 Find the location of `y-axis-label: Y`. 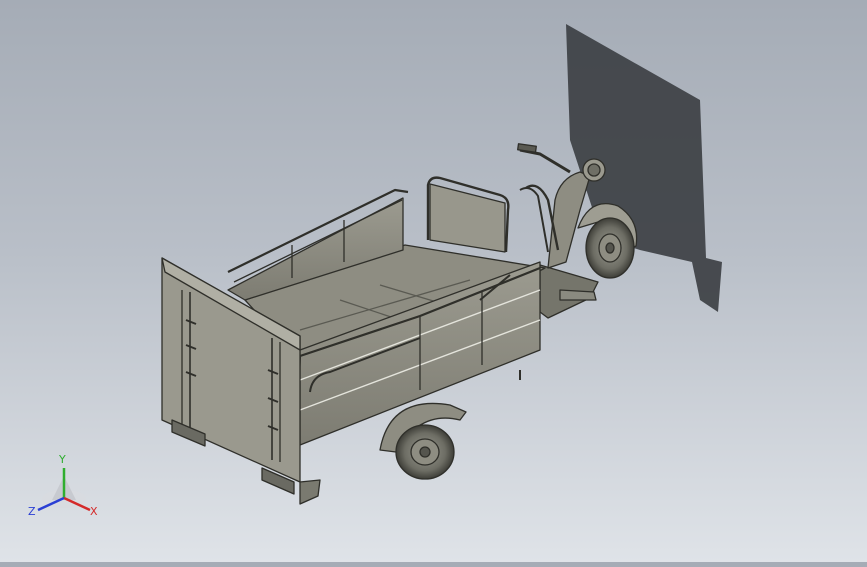

y-axis-label: Y is located at coordinates (62, 459).